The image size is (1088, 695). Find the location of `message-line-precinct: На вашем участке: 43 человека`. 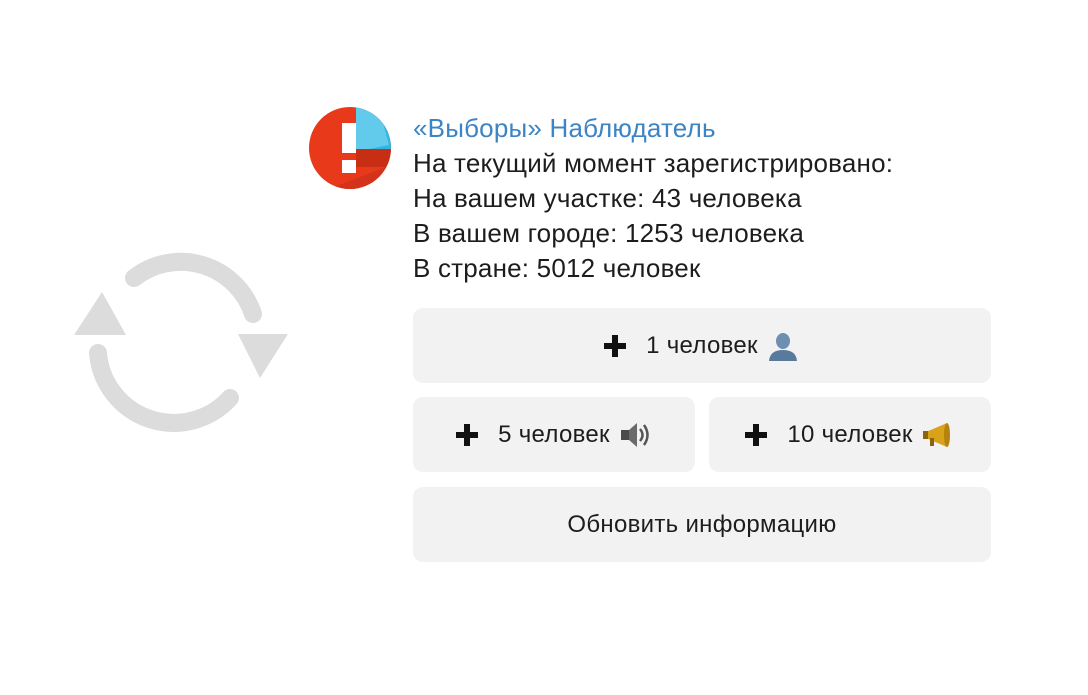

message-line-precinct: На вашем участке: 43 человека is located at coordinates (607, 198).